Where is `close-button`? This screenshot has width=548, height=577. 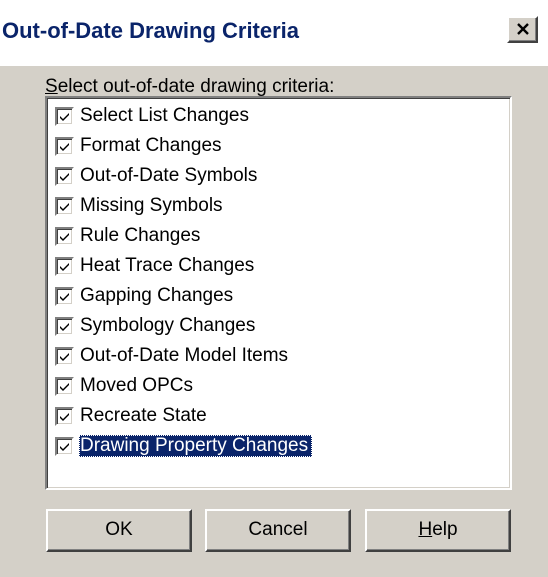
close-button is located at coordinates (522, 29).